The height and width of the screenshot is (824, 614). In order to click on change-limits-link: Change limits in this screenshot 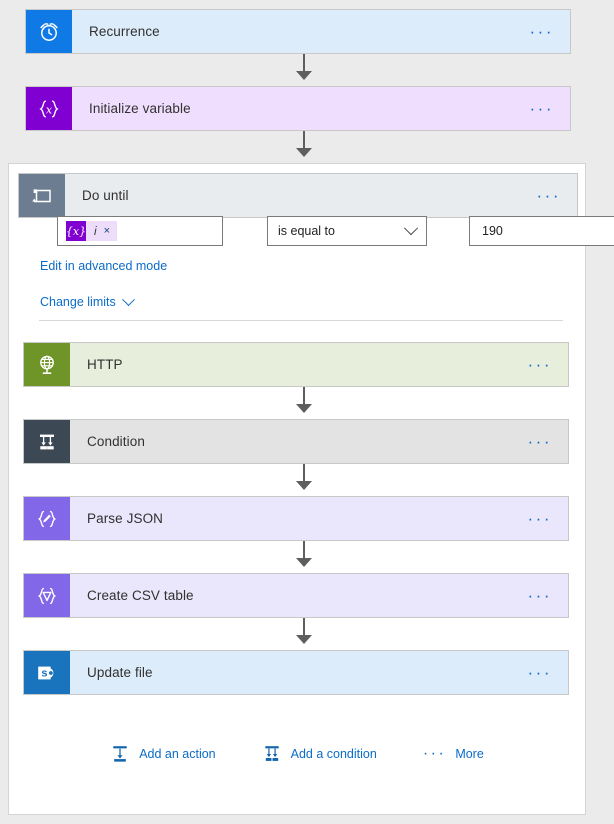, I will do `click(87, 300)`.